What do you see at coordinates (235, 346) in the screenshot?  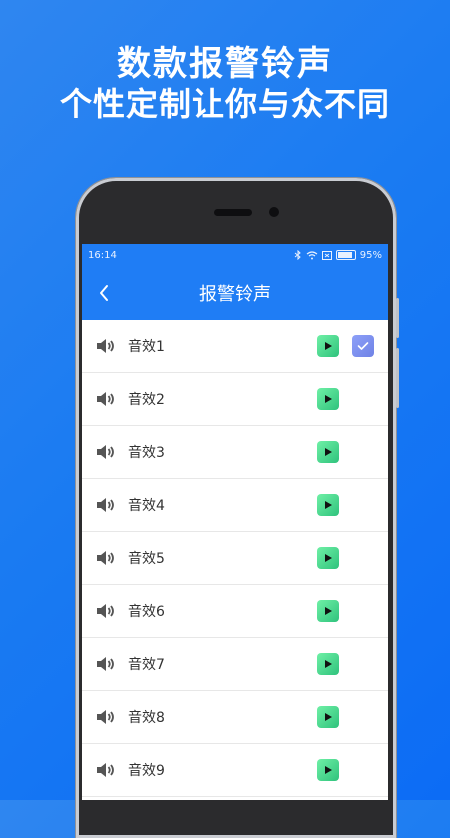 I see `list-item: 音效1` at bounding box center [235, 346].